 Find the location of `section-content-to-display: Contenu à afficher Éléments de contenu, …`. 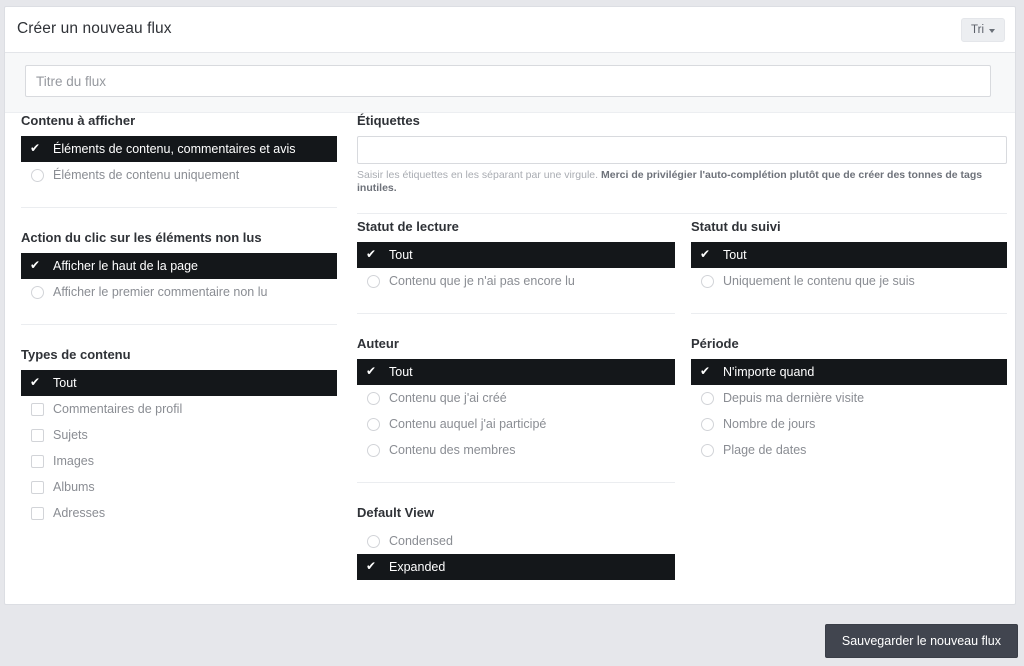

section-content-to-display: Contenu à afficher Éléments de contenu, … is located at coordinates (179, 150).